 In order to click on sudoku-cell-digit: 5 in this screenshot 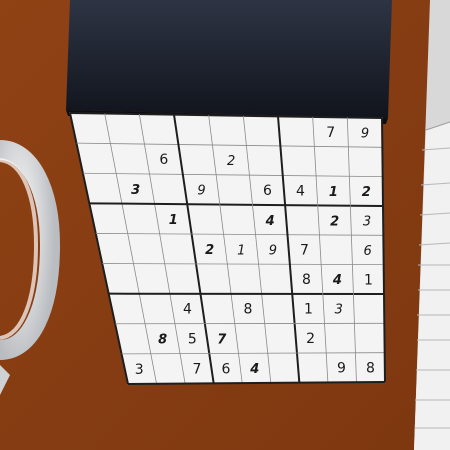, I will do `click(192, 340)`.